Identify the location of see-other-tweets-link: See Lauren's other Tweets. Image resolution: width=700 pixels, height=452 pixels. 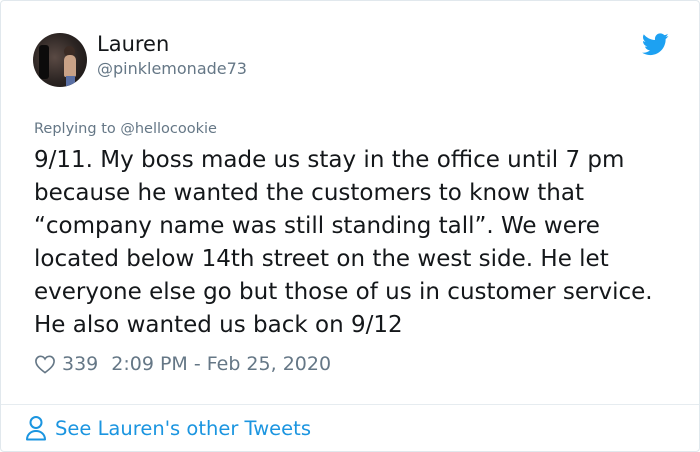
(168, 428).